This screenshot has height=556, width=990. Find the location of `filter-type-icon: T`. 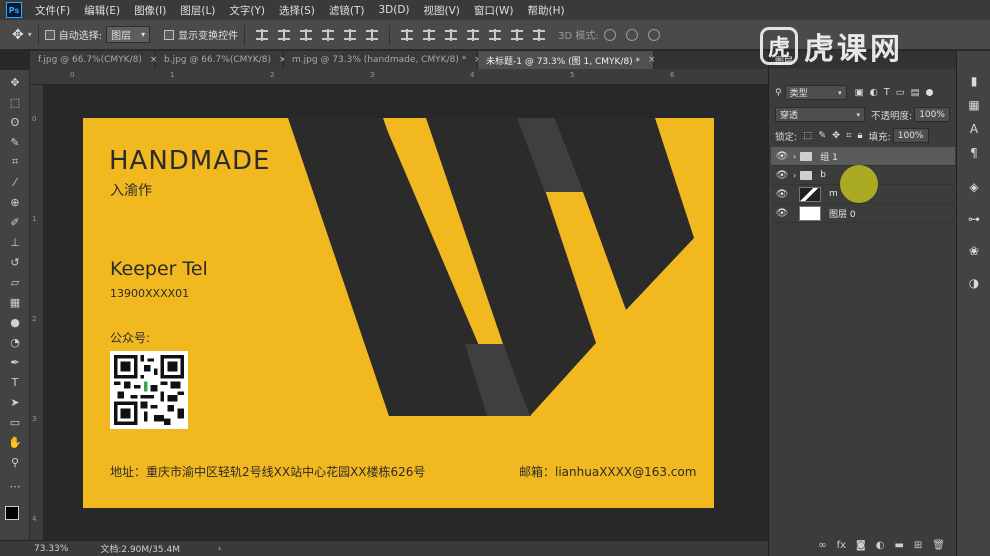

filter-type-icon: T is located at coordinates (887, 92).